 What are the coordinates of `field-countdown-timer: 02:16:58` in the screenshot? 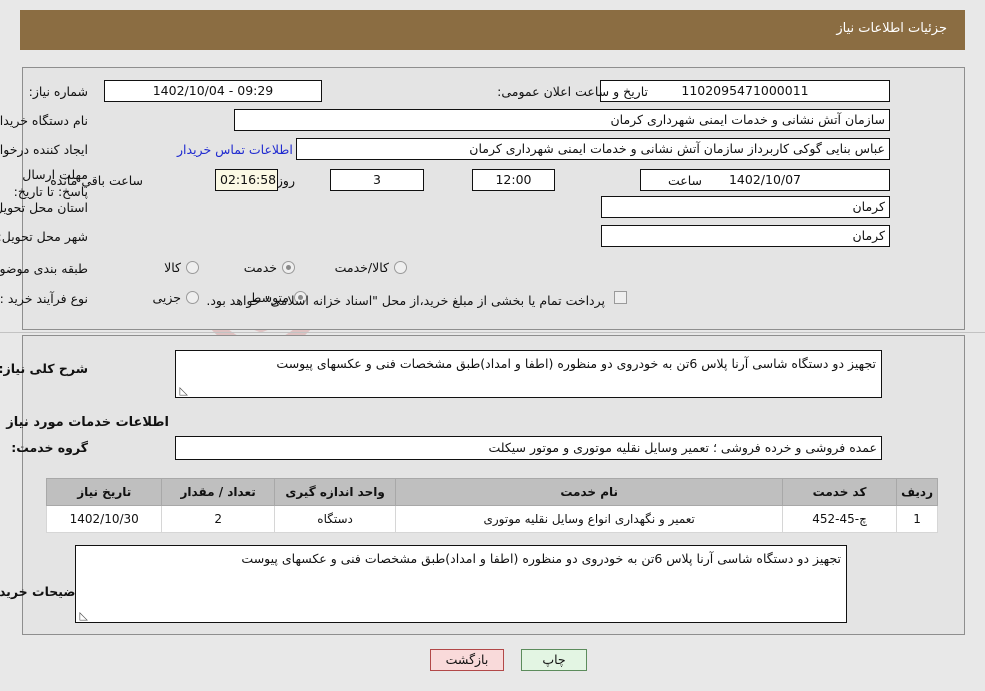 It's located at (246, 180).